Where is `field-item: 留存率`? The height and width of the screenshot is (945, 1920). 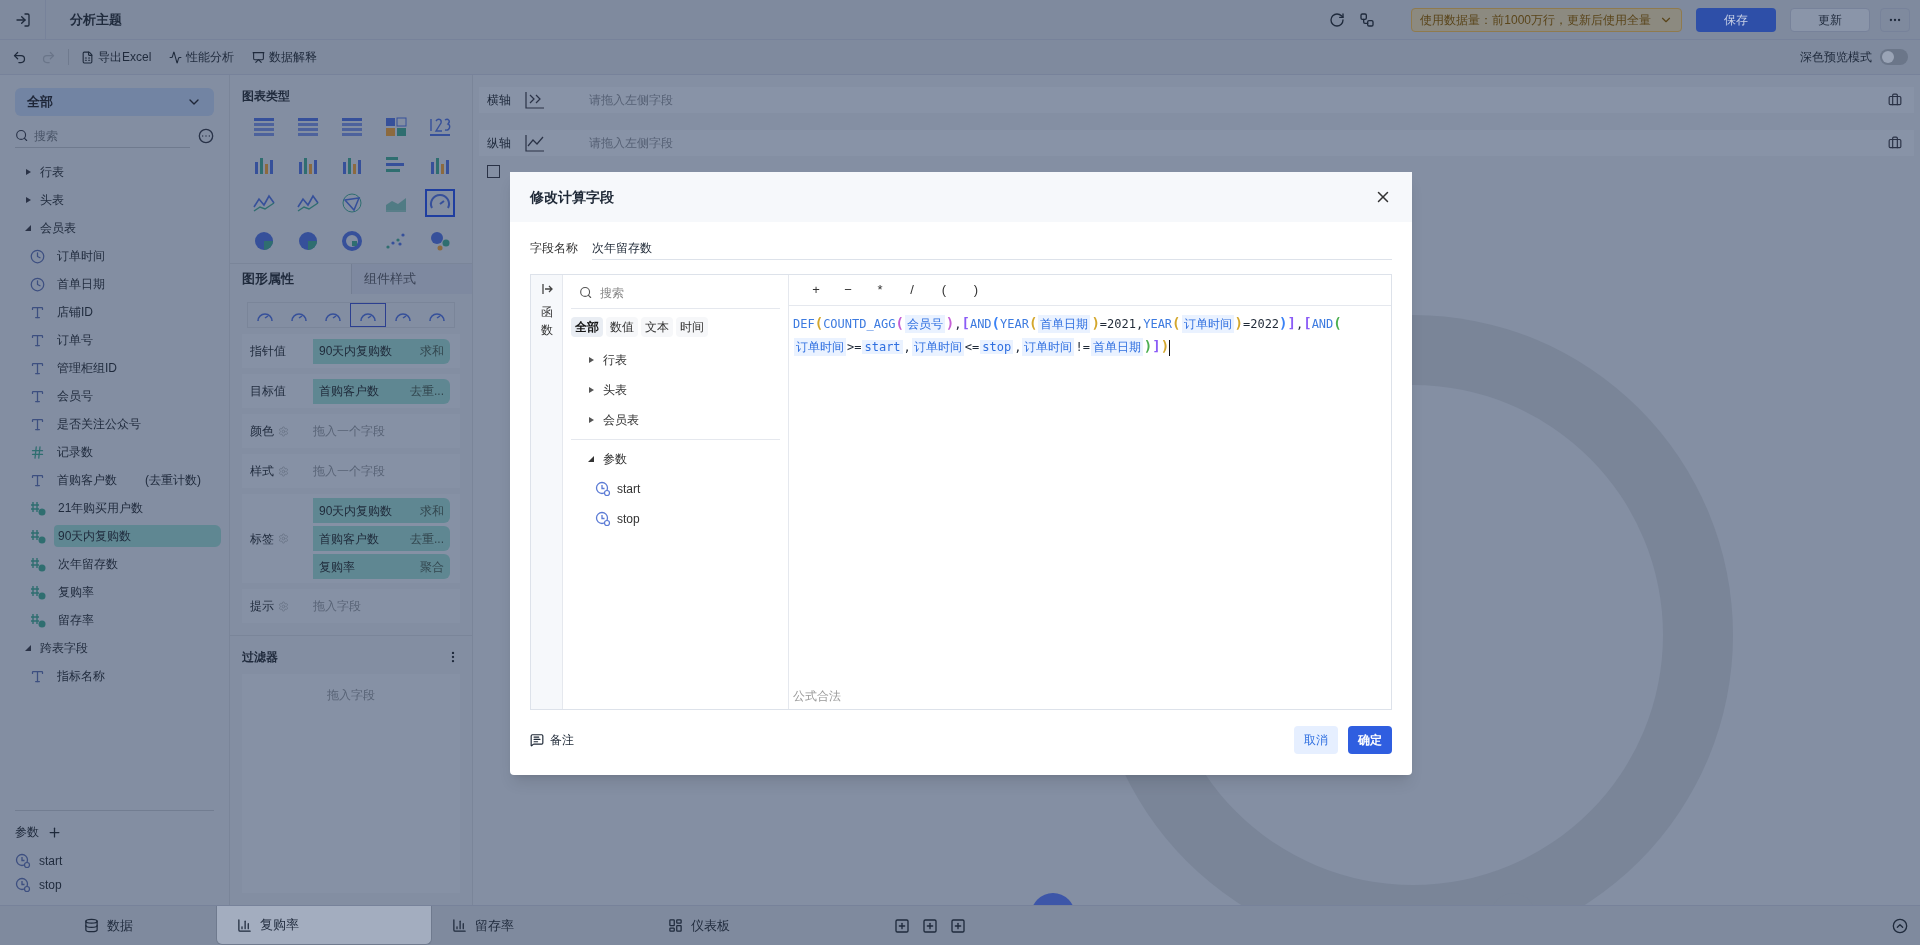
field-item: 留存率 is located at coordinates (76, 620).